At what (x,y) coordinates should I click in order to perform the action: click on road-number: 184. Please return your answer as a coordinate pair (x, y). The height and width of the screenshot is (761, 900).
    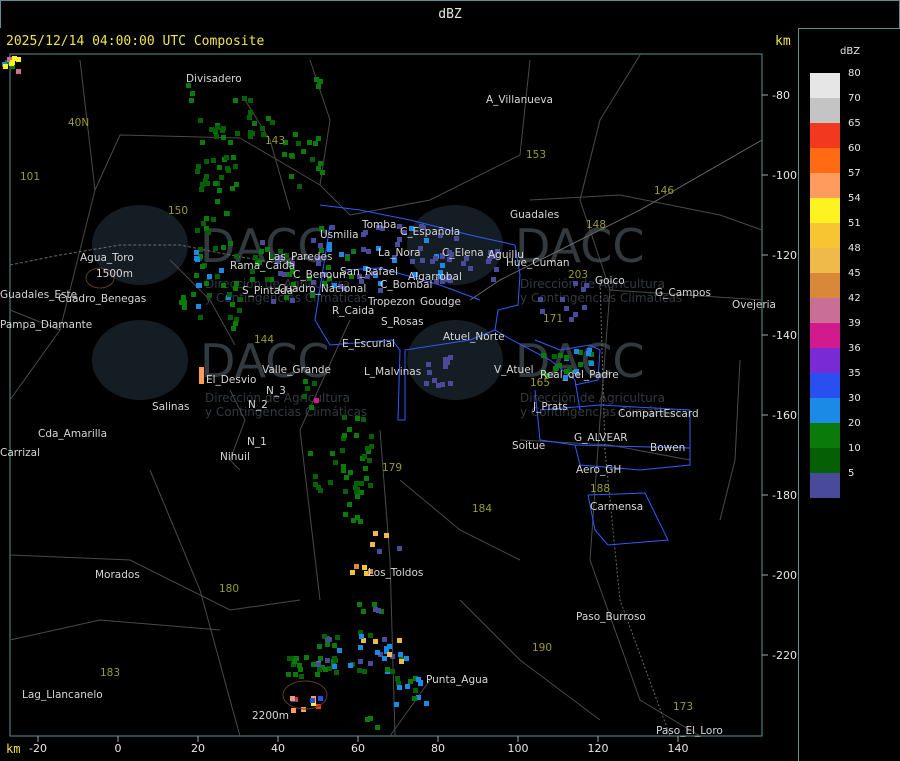
    Looking at the image, I should click on (482, 509).